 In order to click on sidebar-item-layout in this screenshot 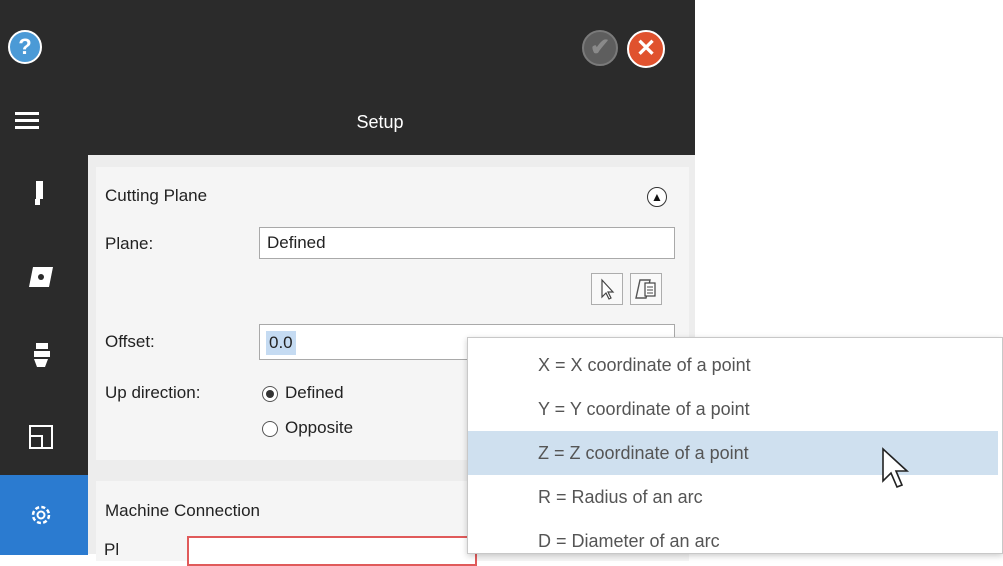, I will do `click(44, 435)`.